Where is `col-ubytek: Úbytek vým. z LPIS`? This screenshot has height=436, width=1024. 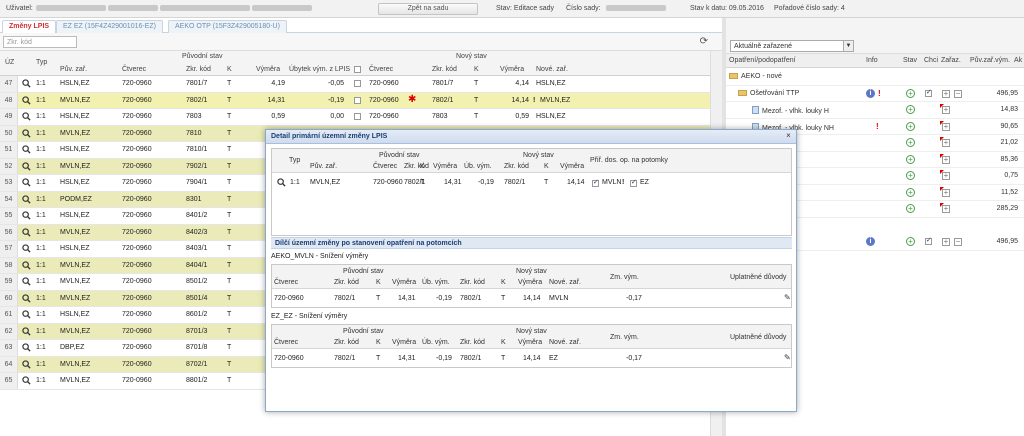
col-ubytek: Úbytek vým. z LPIS is located at coordinates (319, 69).